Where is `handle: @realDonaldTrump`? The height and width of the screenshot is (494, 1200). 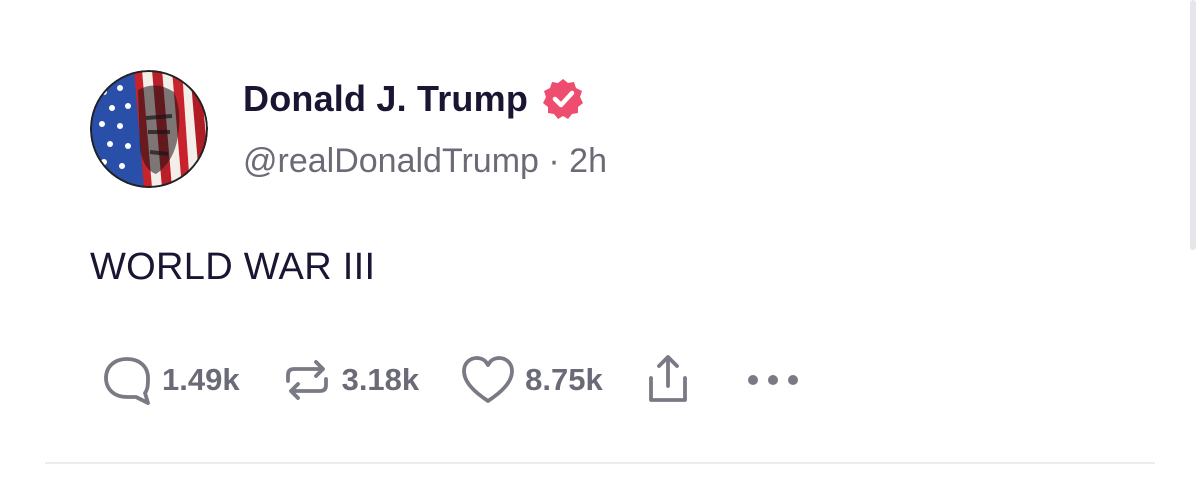
handle: @realDonaldTrump is located at coordinates (391, 161).